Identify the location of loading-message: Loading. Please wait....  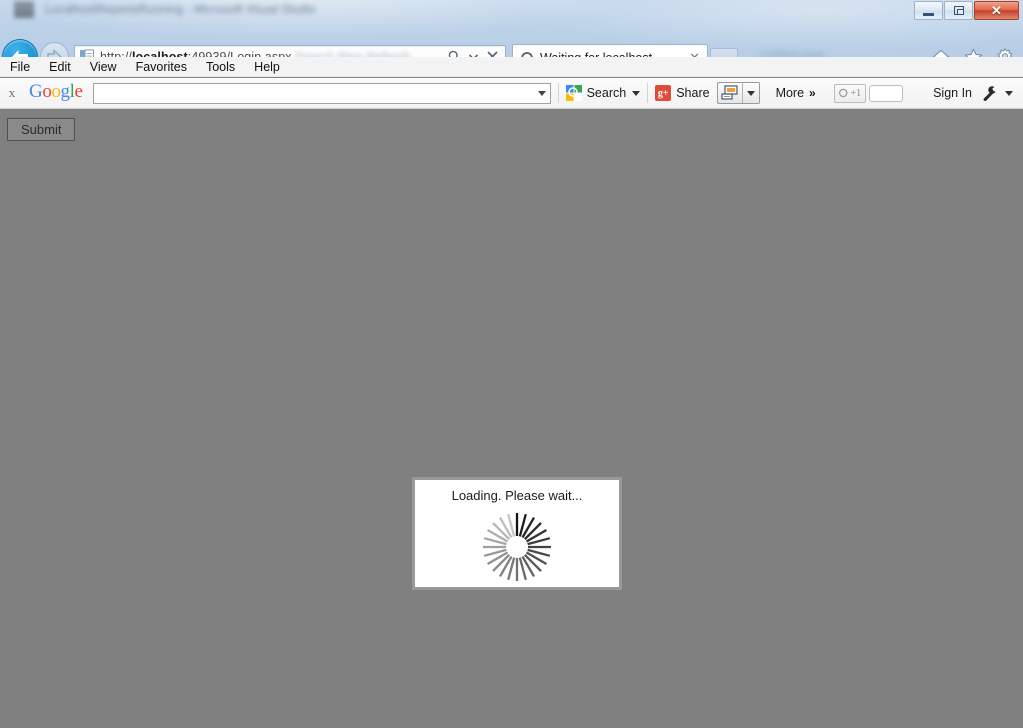
(517, 495).